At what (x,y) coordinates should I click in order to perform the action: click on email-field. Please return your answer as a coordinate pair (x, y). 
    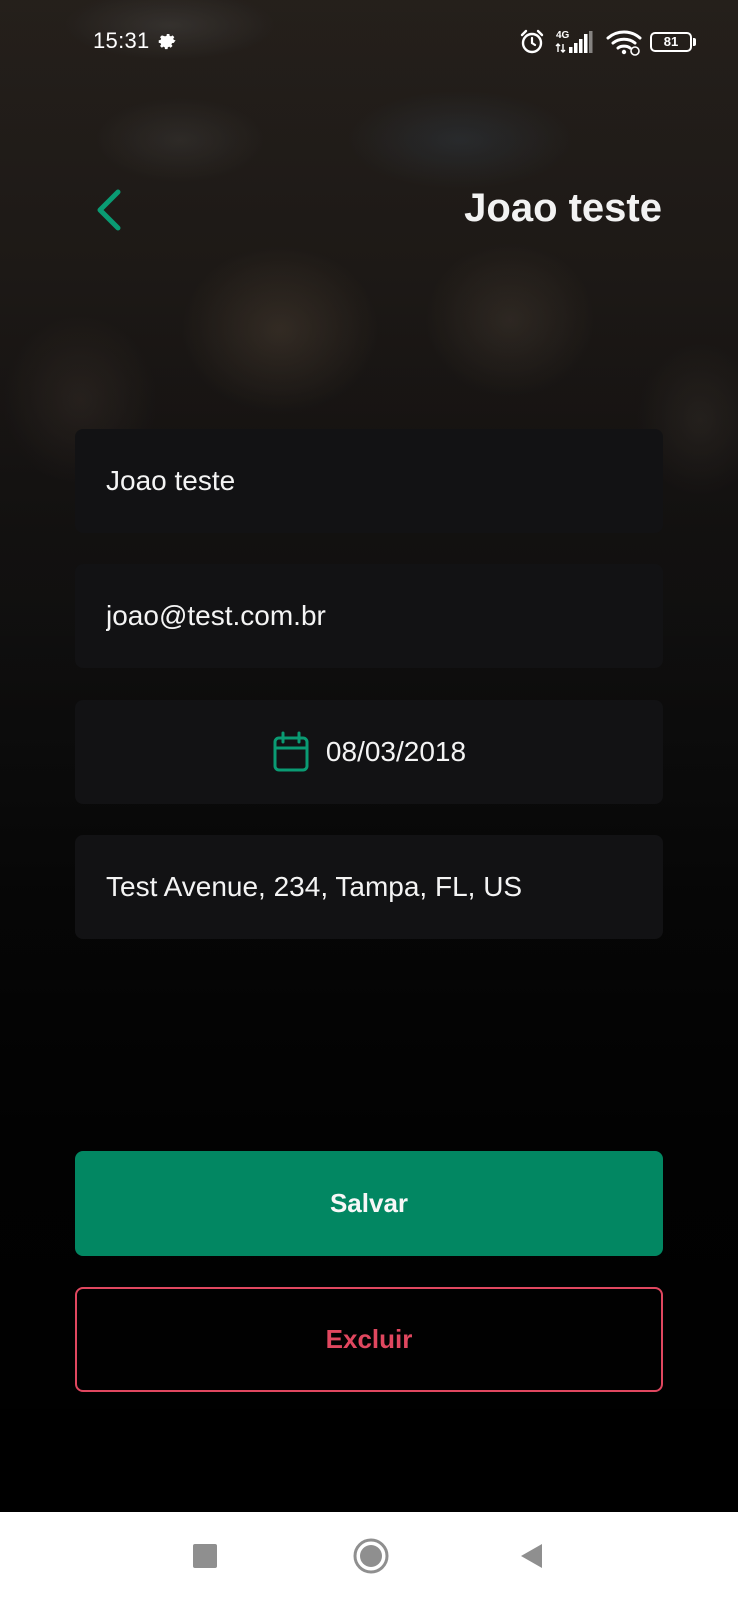
    Looking at the image, I should click on (369, 616).